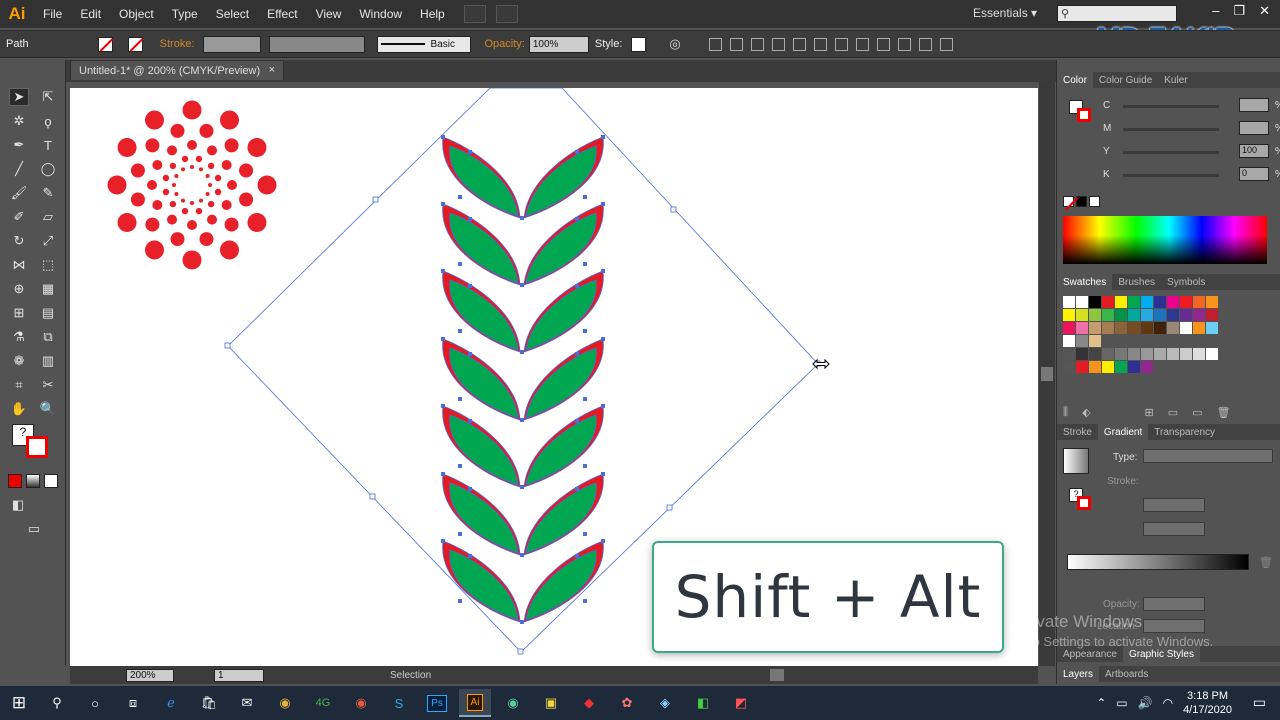 Image resolution: width=1280 pixels, height=720 pixels. Describe the element at coordinates (323, 703) in the screenshot. I see `4g-icon: 4G` at that location.